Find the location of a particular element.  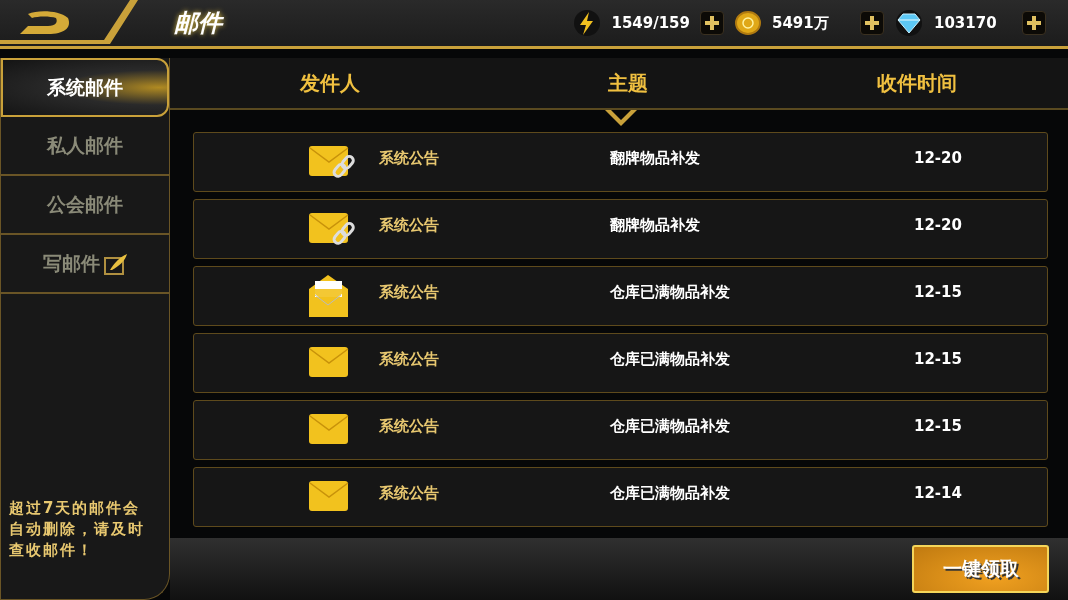

page-title: 邮件 is located at coordinates (199, 23).